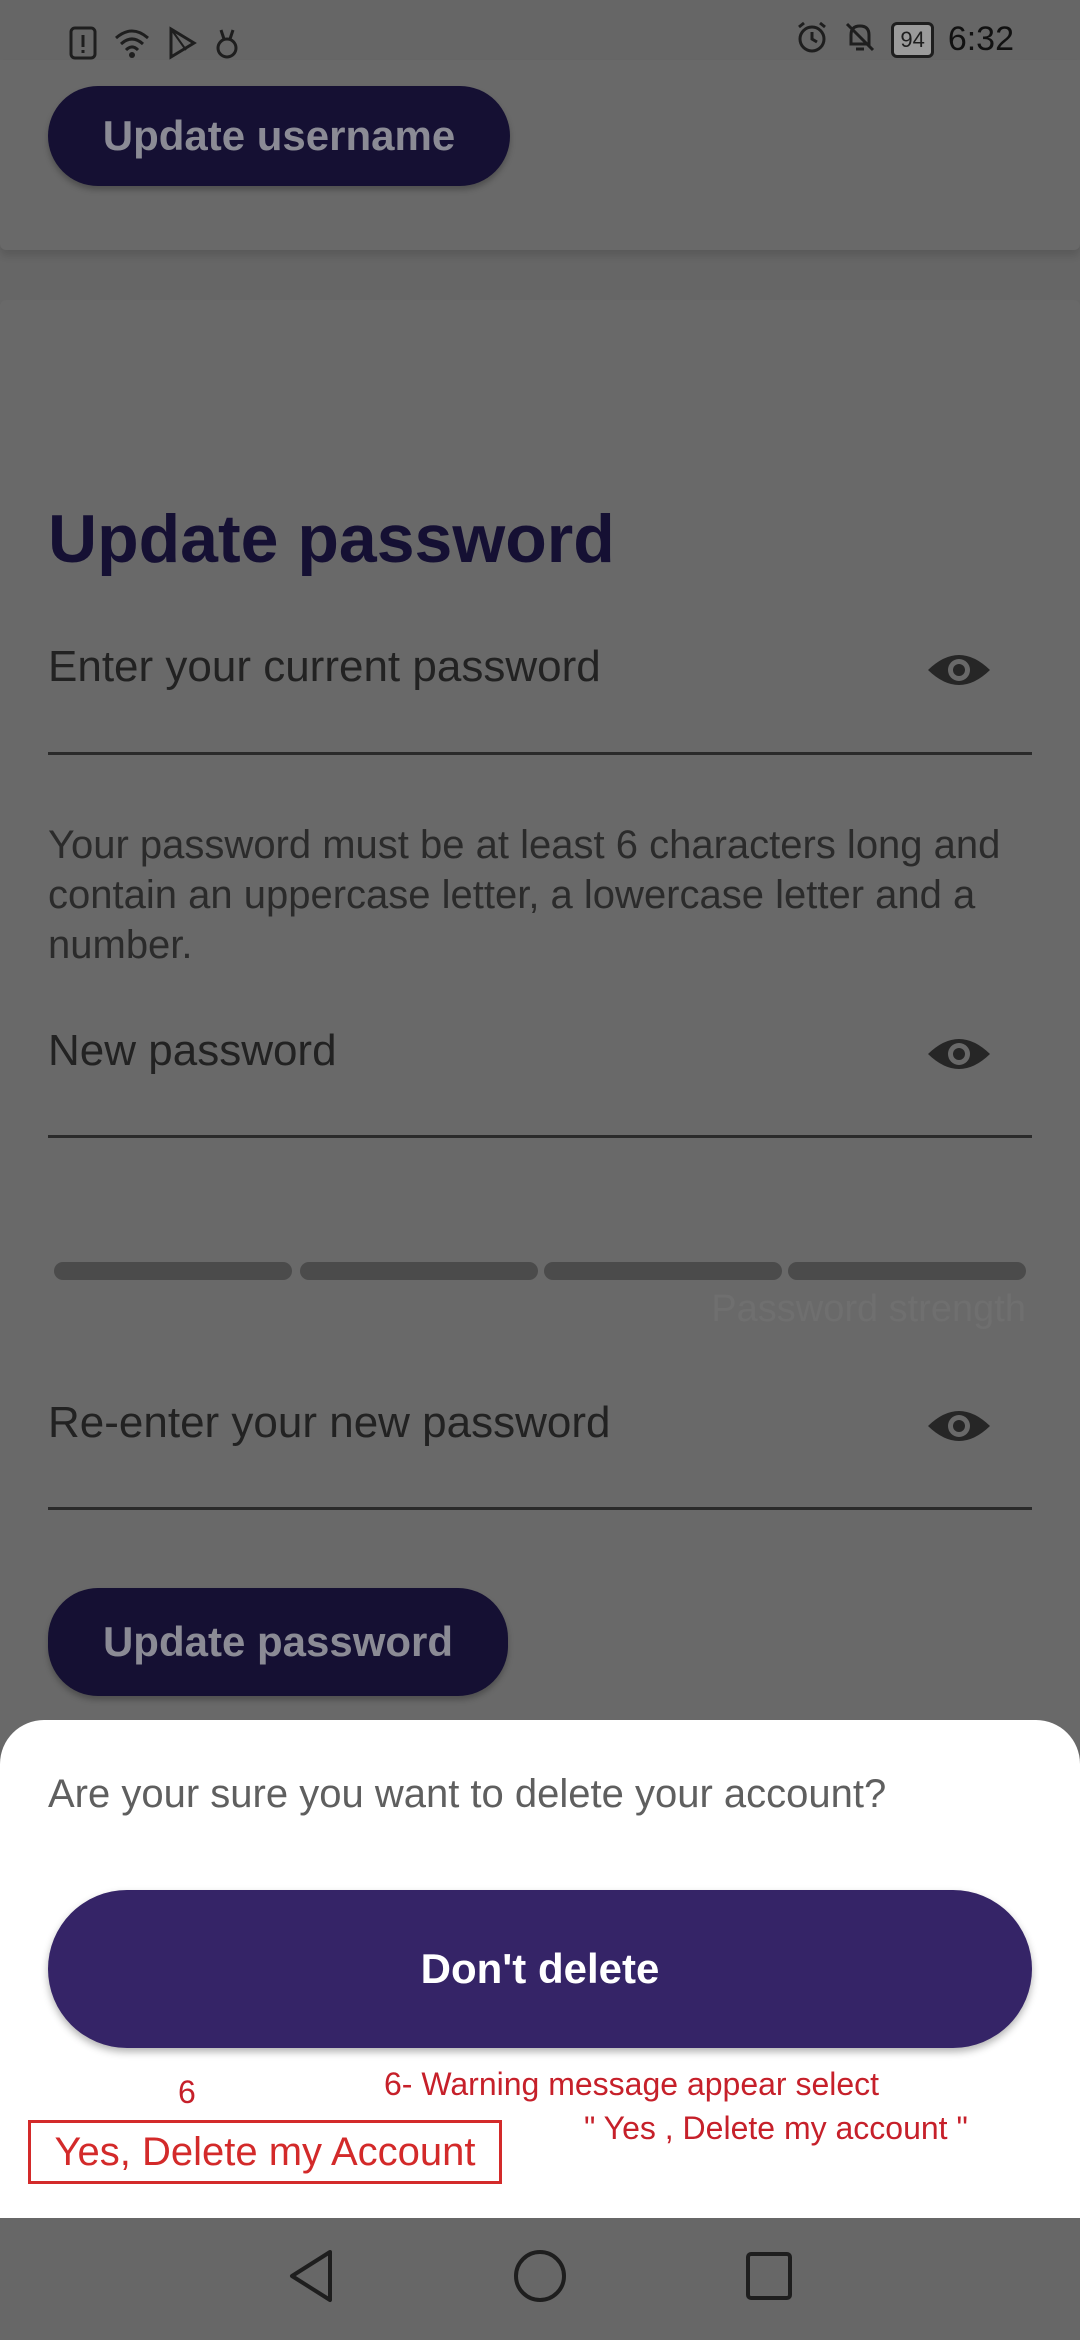  What do you see at coordinates (311, 2278) in the screenshot?
I see `back-icon` at bounding box center [311, 2278].